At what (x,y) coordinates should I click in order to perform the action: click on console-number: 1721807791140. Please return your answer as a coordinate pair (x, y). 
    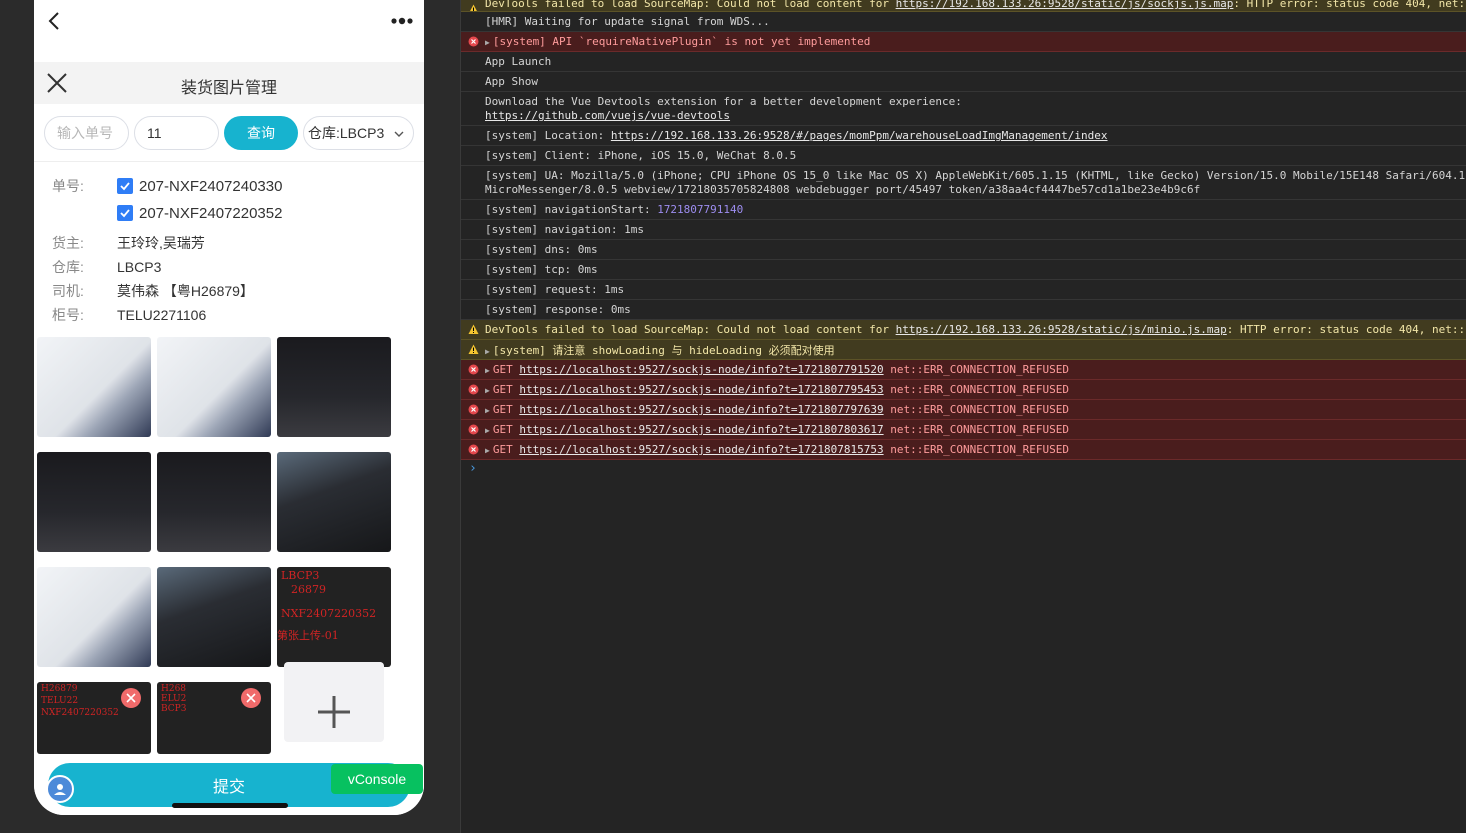
    Looking at the image, I should click on (700, 209).